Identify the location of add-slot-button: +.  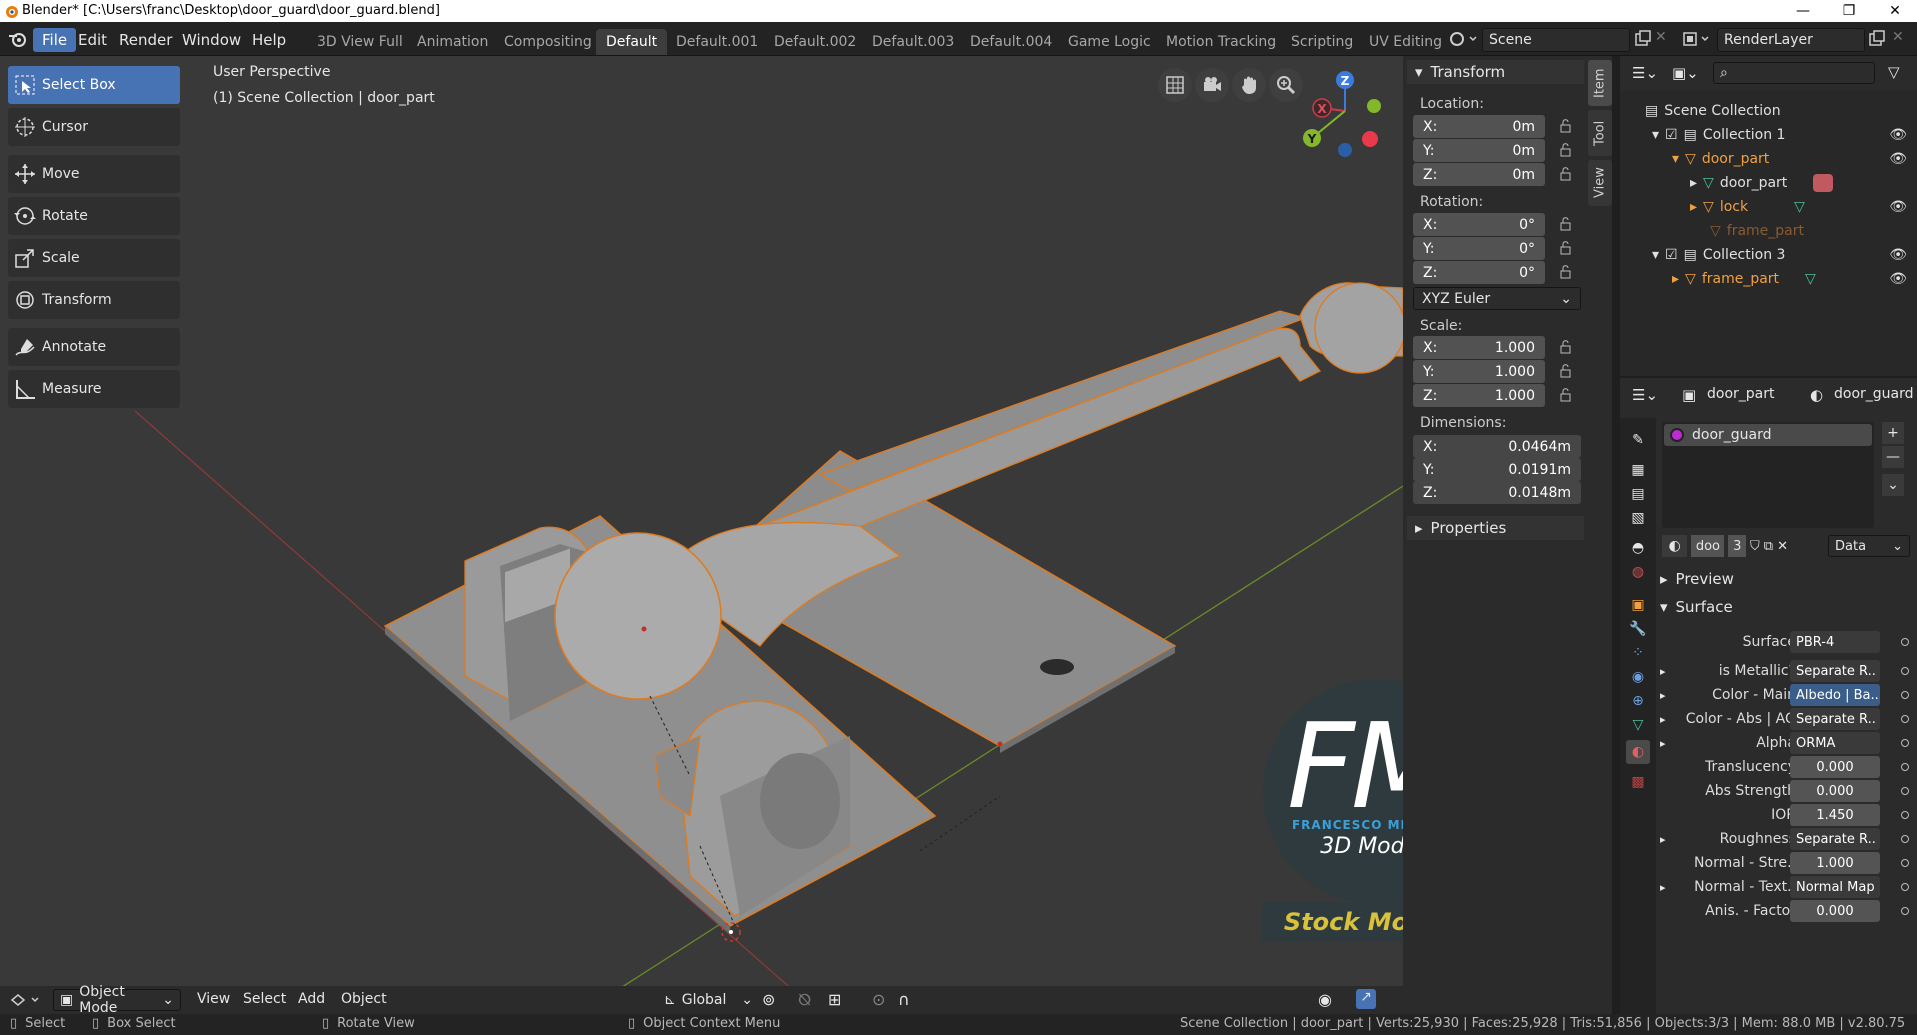
(1893, 433).